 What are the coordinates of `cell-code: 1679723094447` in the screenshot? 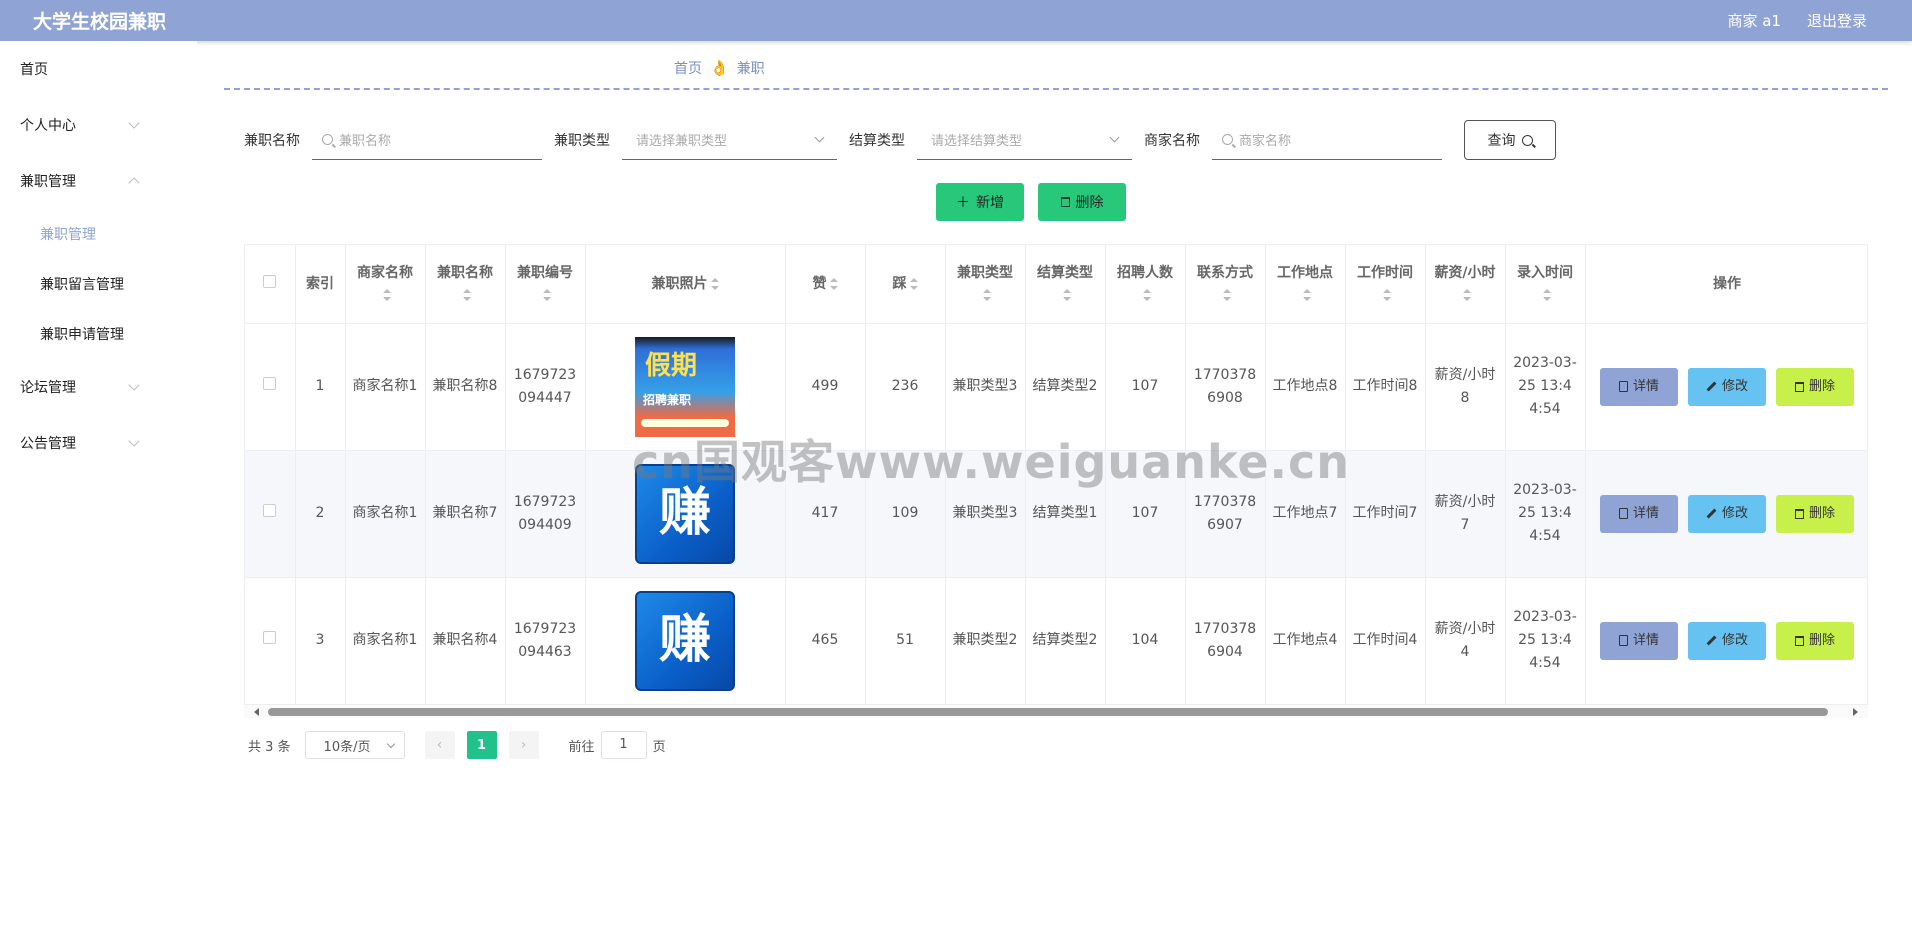 It's located at (545, 387).